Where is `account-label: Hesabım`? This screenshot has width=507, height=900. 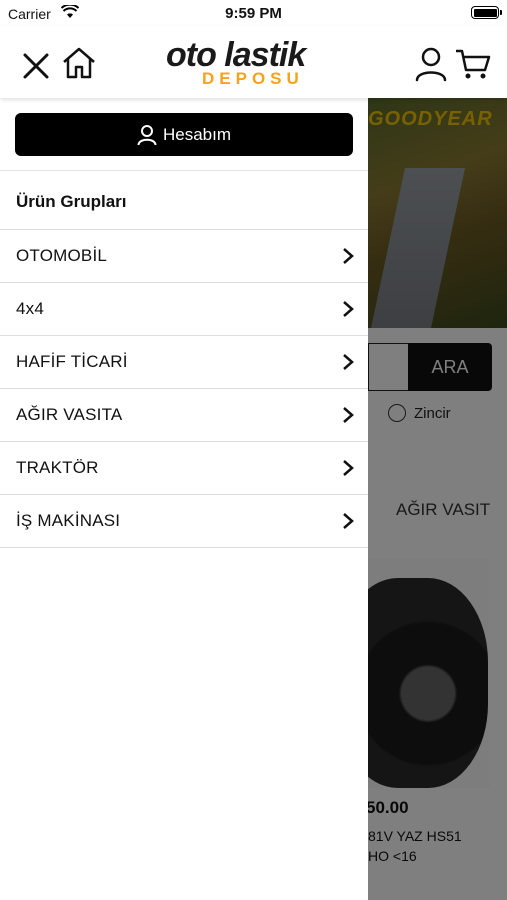
account-label: Hesabım is located at coordinates (197, 134).